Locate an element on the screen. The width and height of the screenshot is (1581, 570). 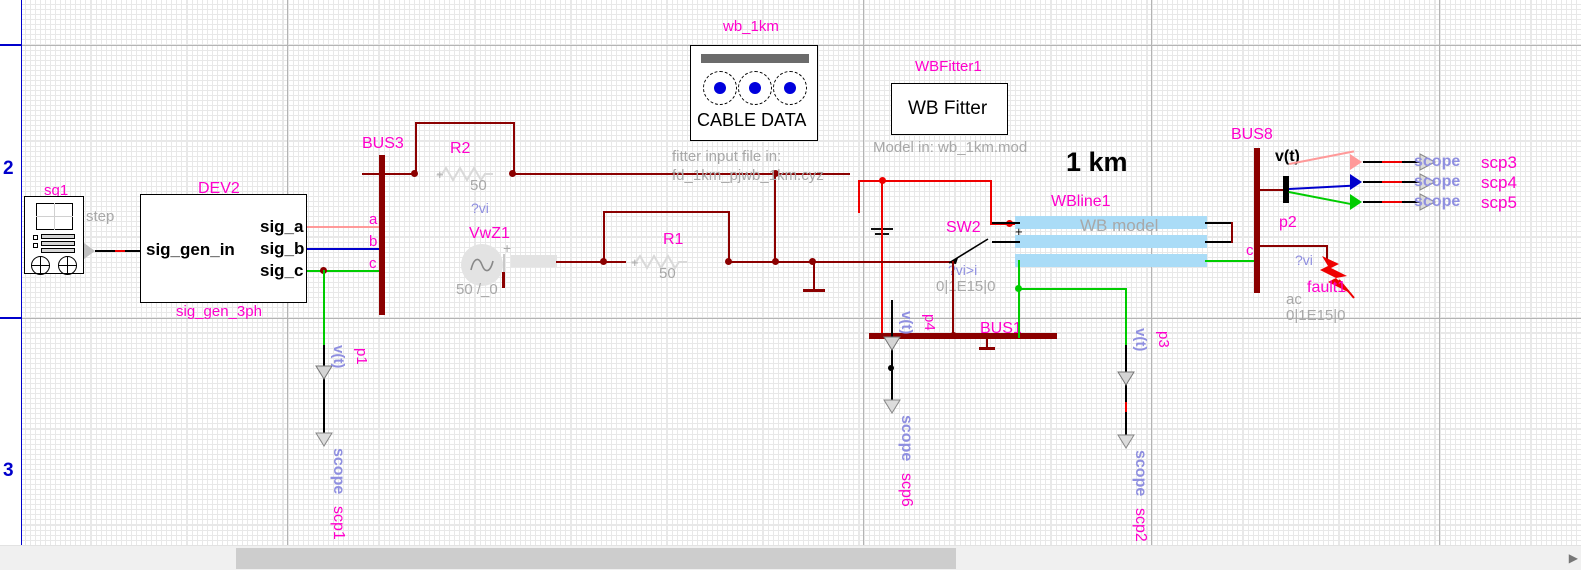
wbfitter-caption: WB Fitter is located at coordinates (948, 108).